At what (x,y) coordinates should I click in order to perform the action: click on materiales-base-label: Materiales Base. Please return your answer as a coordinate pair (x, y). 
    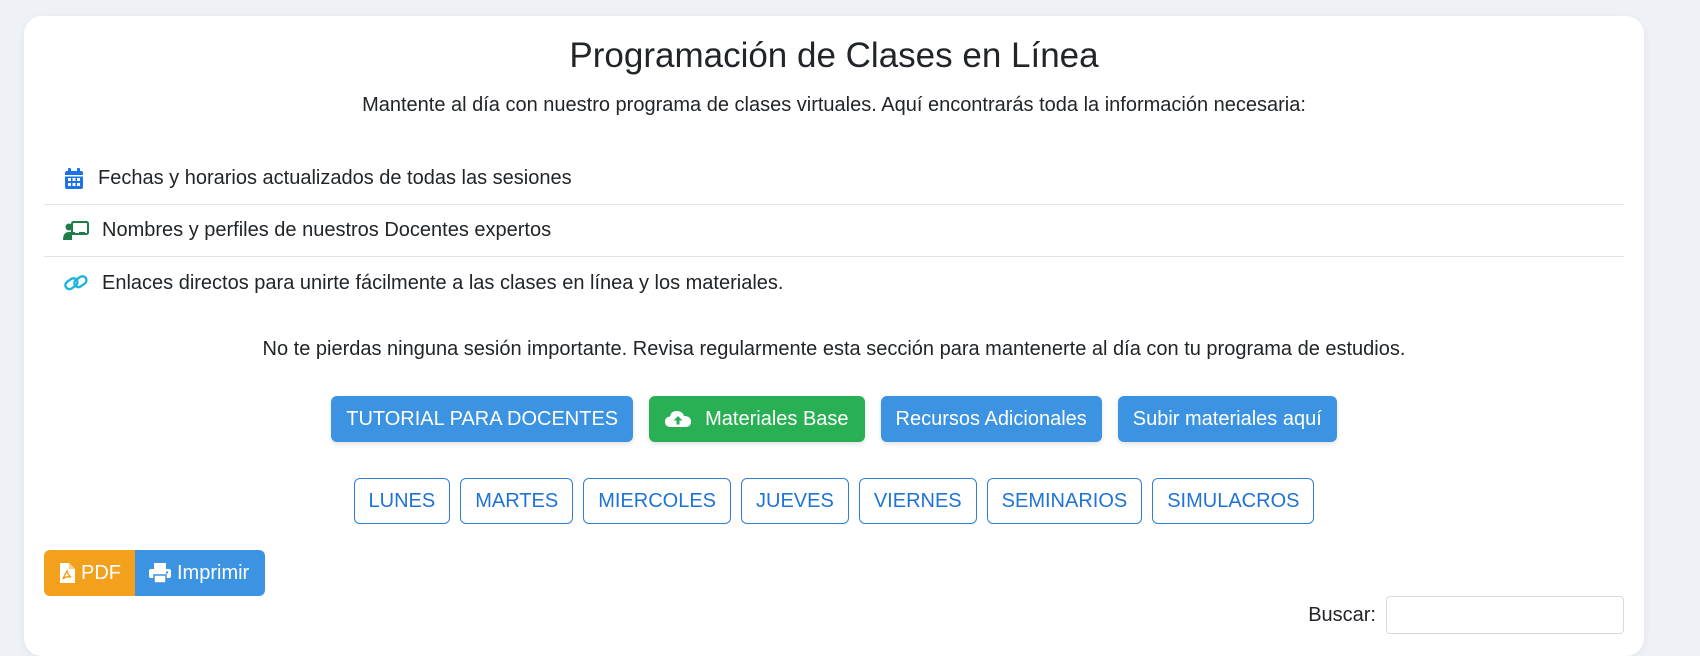
    Looking at the image, I should click on (777, 418).